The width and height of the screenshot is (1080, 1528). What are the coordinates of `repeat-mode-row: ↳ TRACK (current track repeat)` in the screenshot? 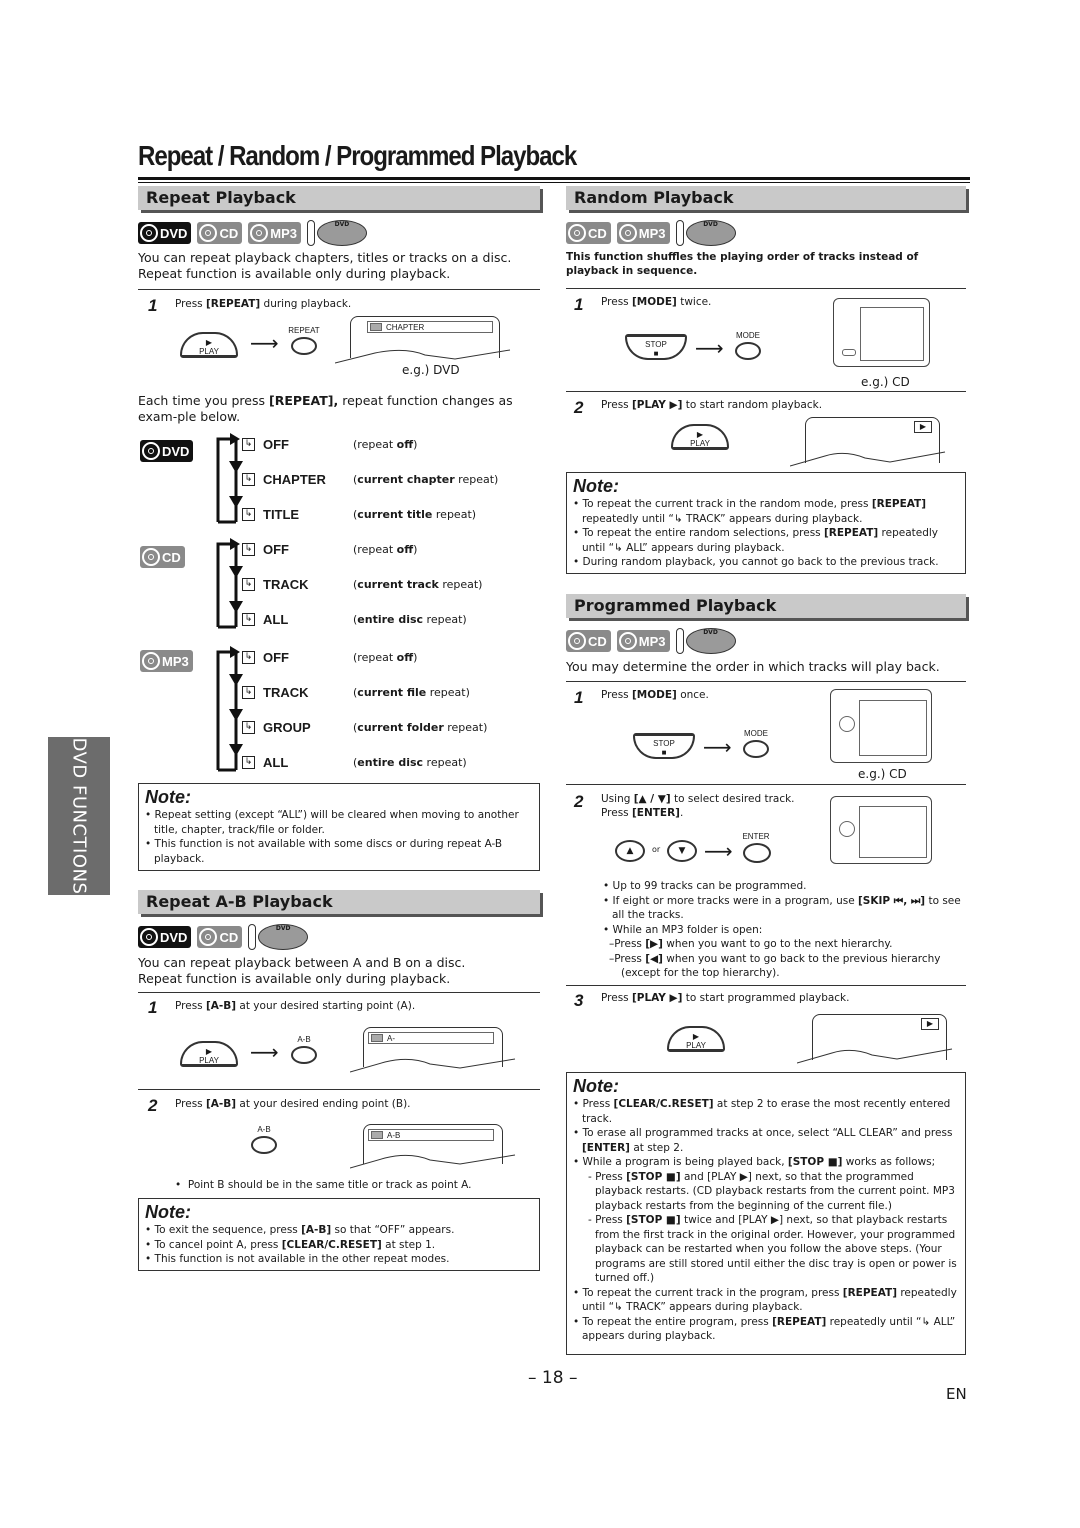 It's located at (362, 584).